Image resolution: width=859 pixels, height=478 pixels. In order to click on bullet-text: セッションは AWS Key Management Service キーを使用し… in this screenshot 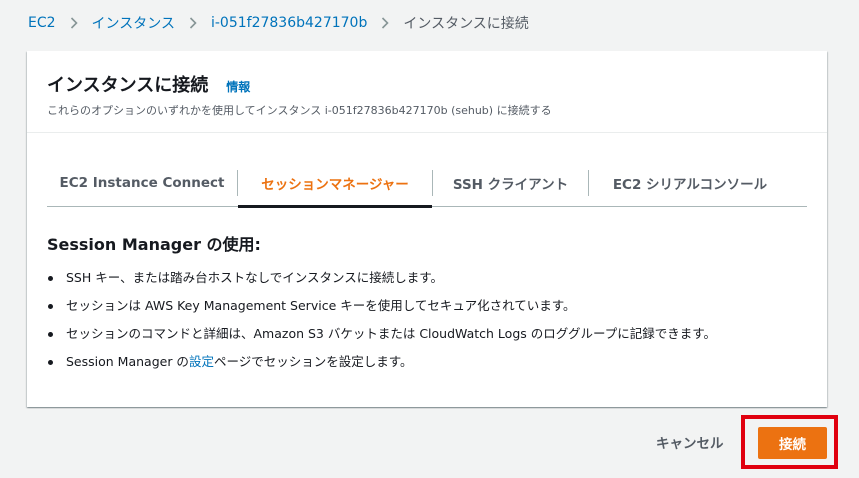, I will do `click(321, 305)`.